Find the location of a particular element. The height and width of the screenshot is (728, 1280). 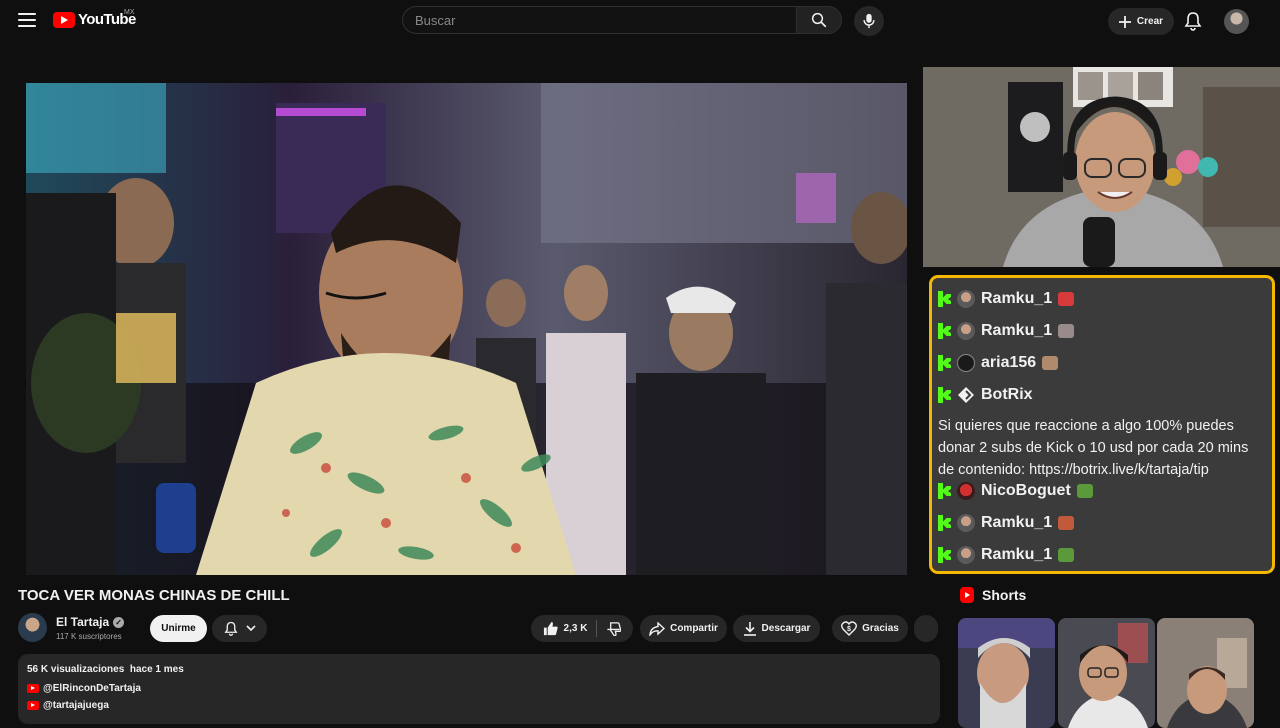

notifications-bell-icon is located at coordinates (1193, 21).